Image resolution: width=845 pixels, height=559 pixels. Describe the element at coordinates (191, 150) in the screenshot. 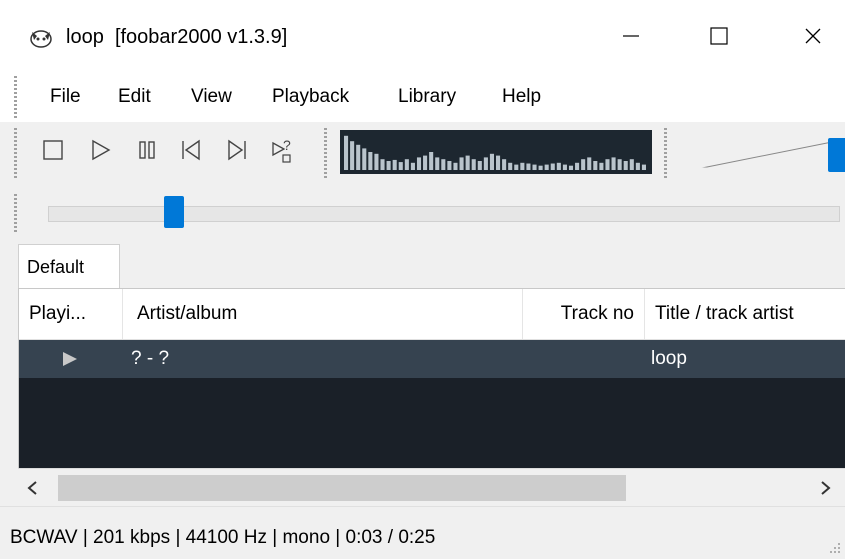

I see `previous-button` at that location.